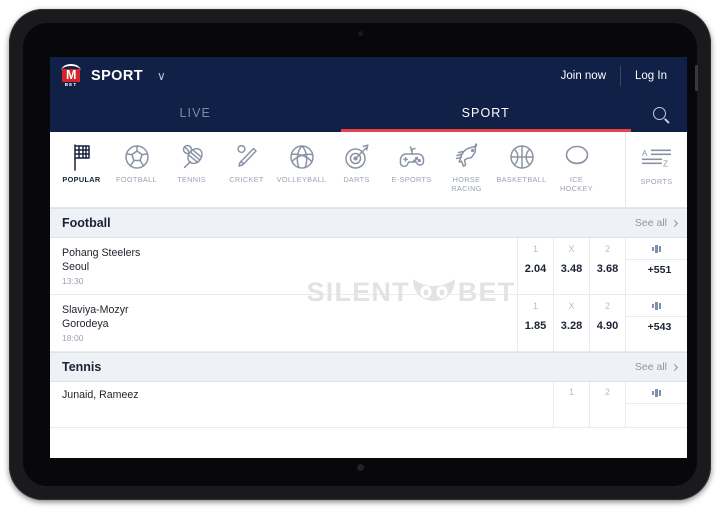 This screenshot has height=509, width=720. I want to click on brand-area: M BET SPORT ∨, so click(113, 75).